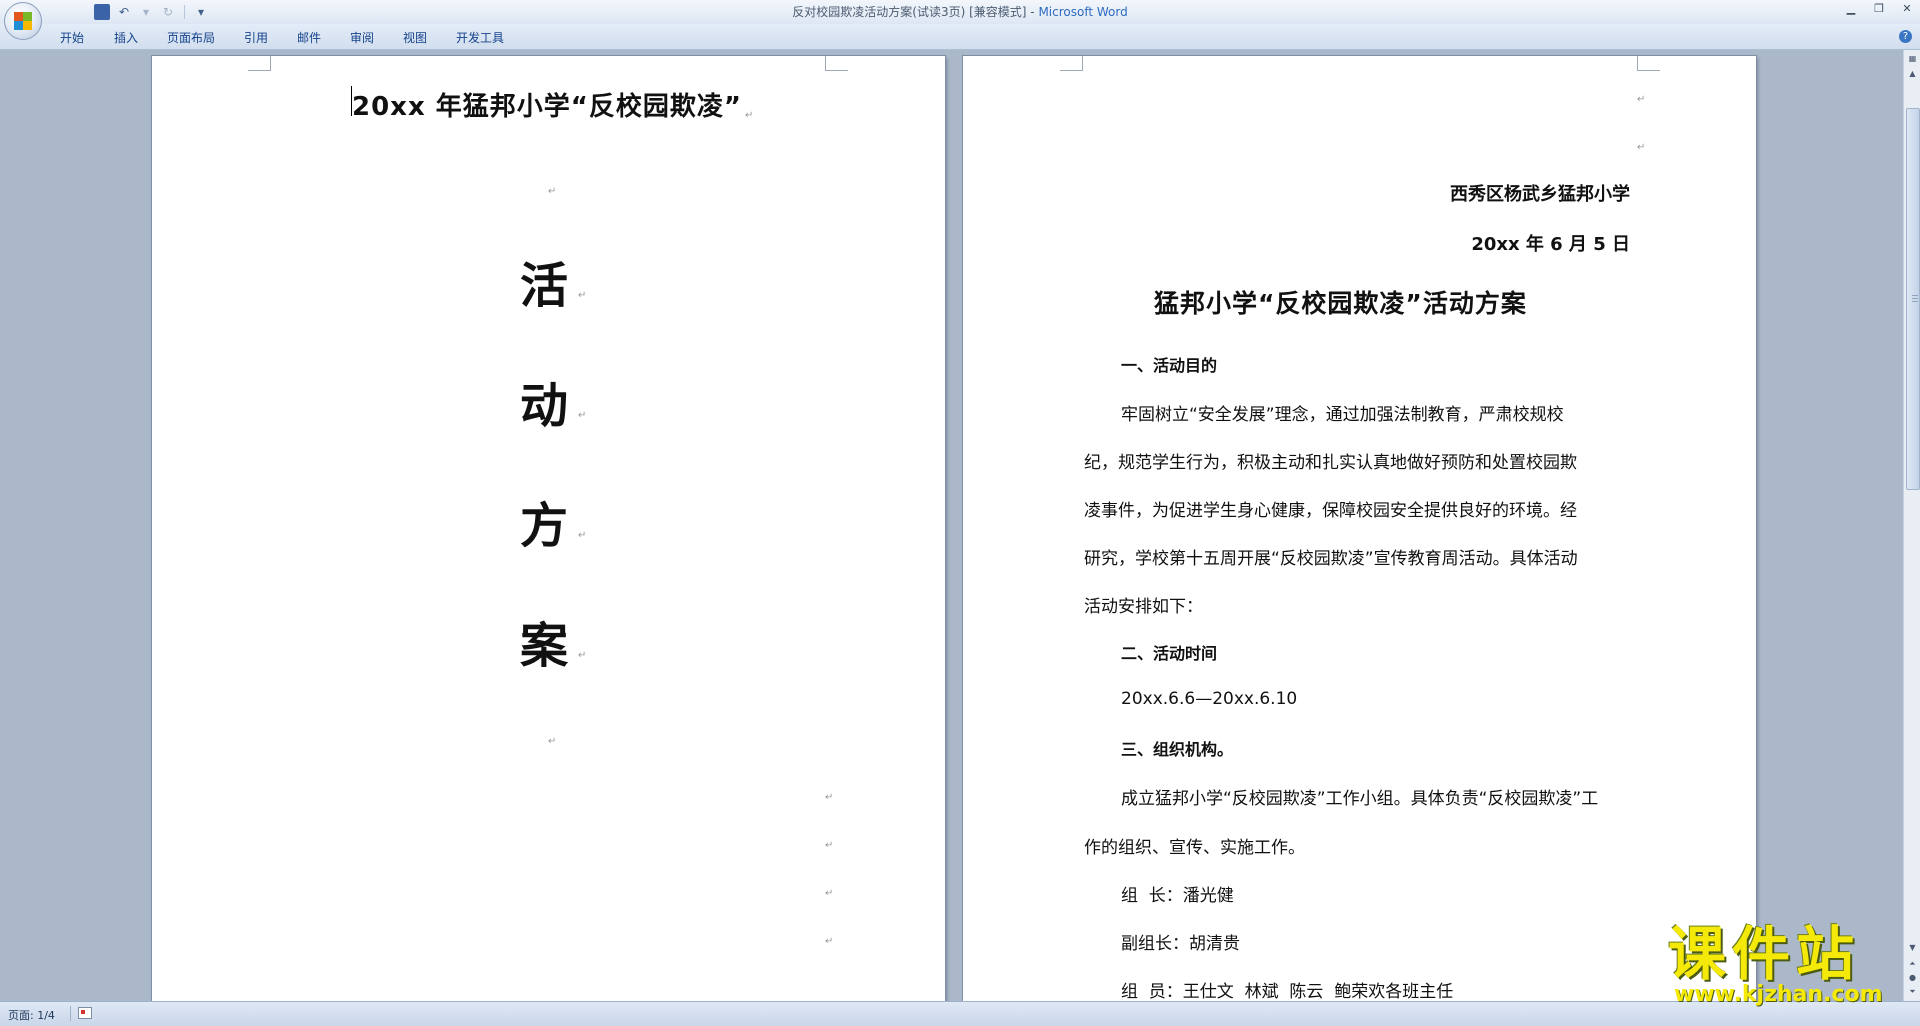 Image resolution: width=1920 pixels, height=1026 pixels. I want to click on document-title: 反对校园欺凌活动方案(试读3页) [兼容模式], so click(909, 12).